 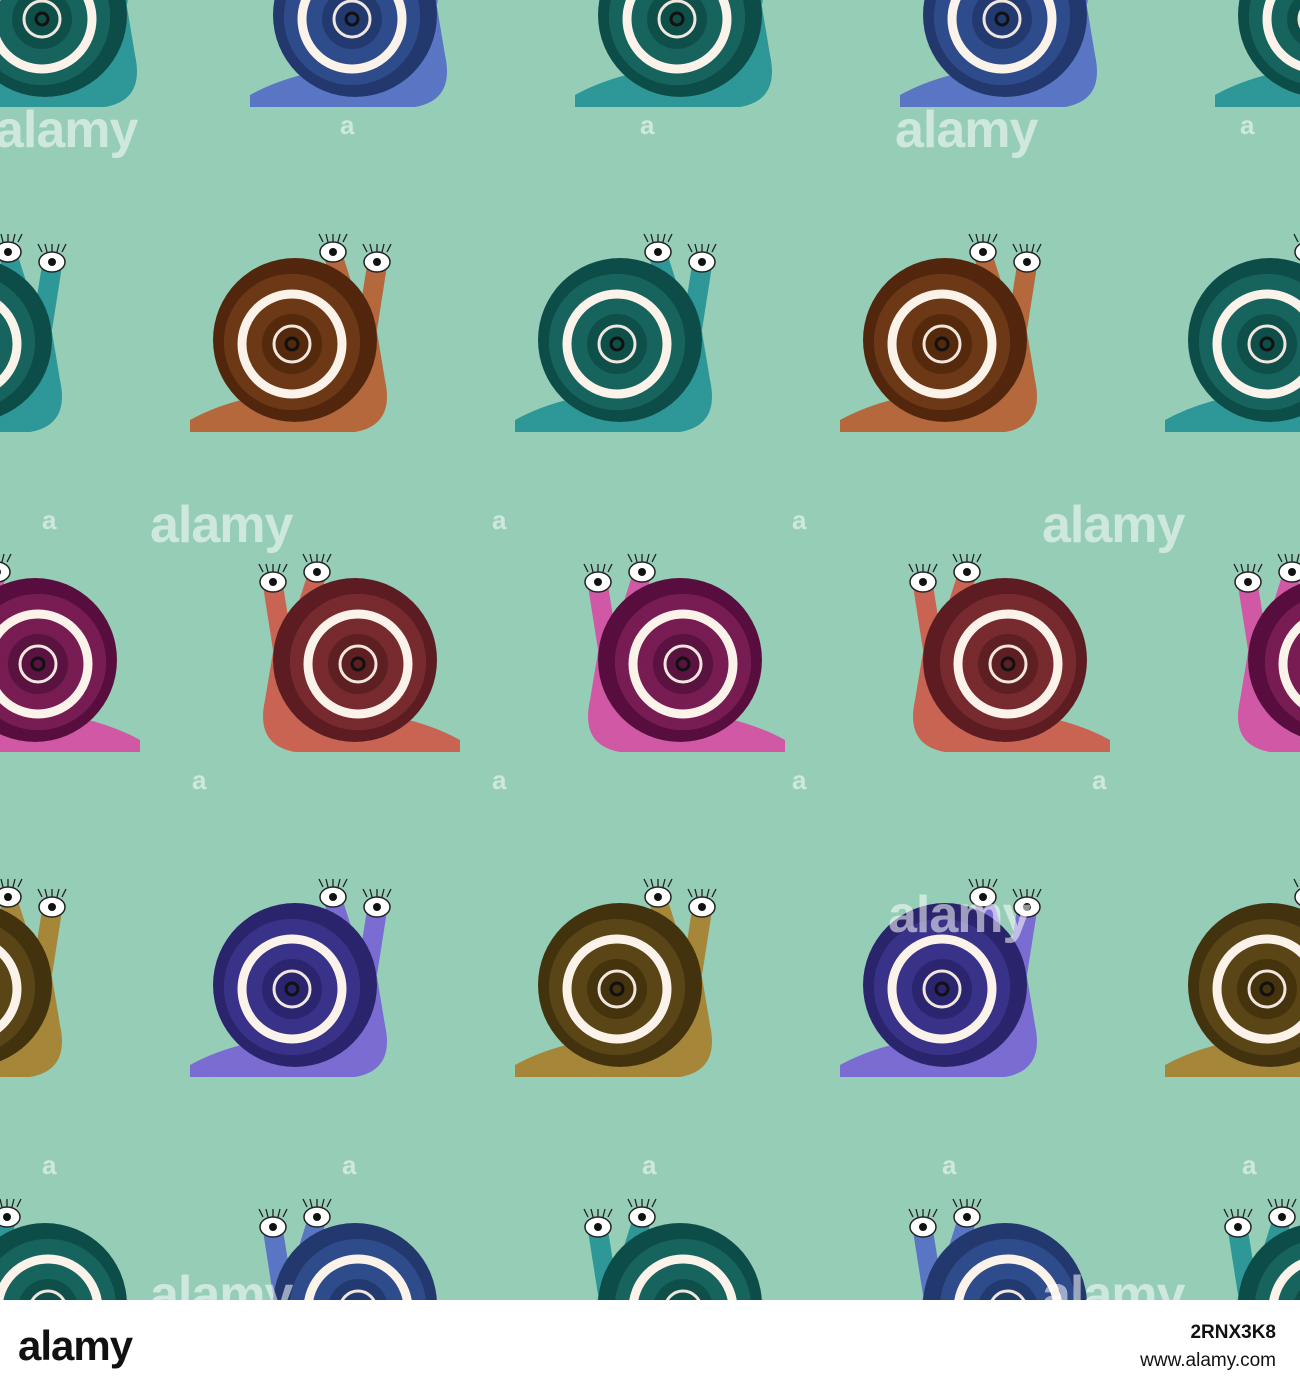 What do you see at coordinates (1233, 1332) in the screenshot?
I see `footer-image-id: 2RNX3K8` at bounding box center [1233, 1332].